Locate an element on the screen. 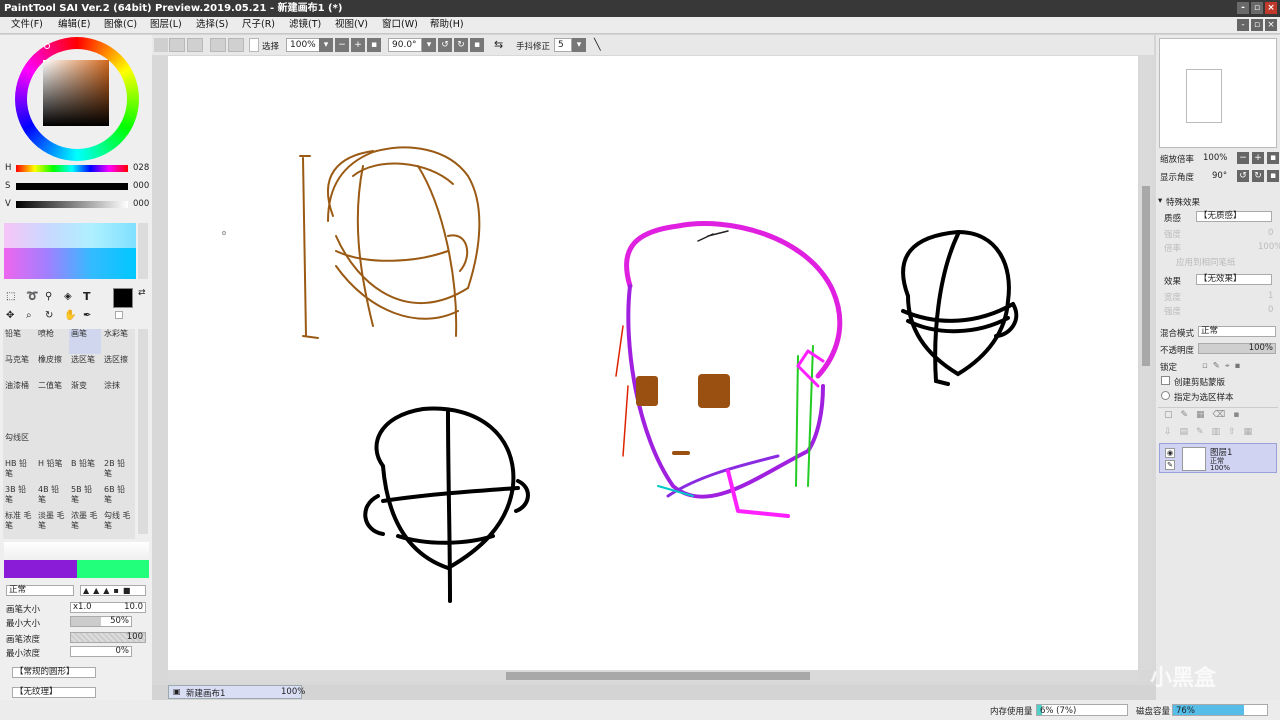 Image resolution: width=1280 pixels, height=720 pixels. saturation-slider is located at coordinates (72, 186).